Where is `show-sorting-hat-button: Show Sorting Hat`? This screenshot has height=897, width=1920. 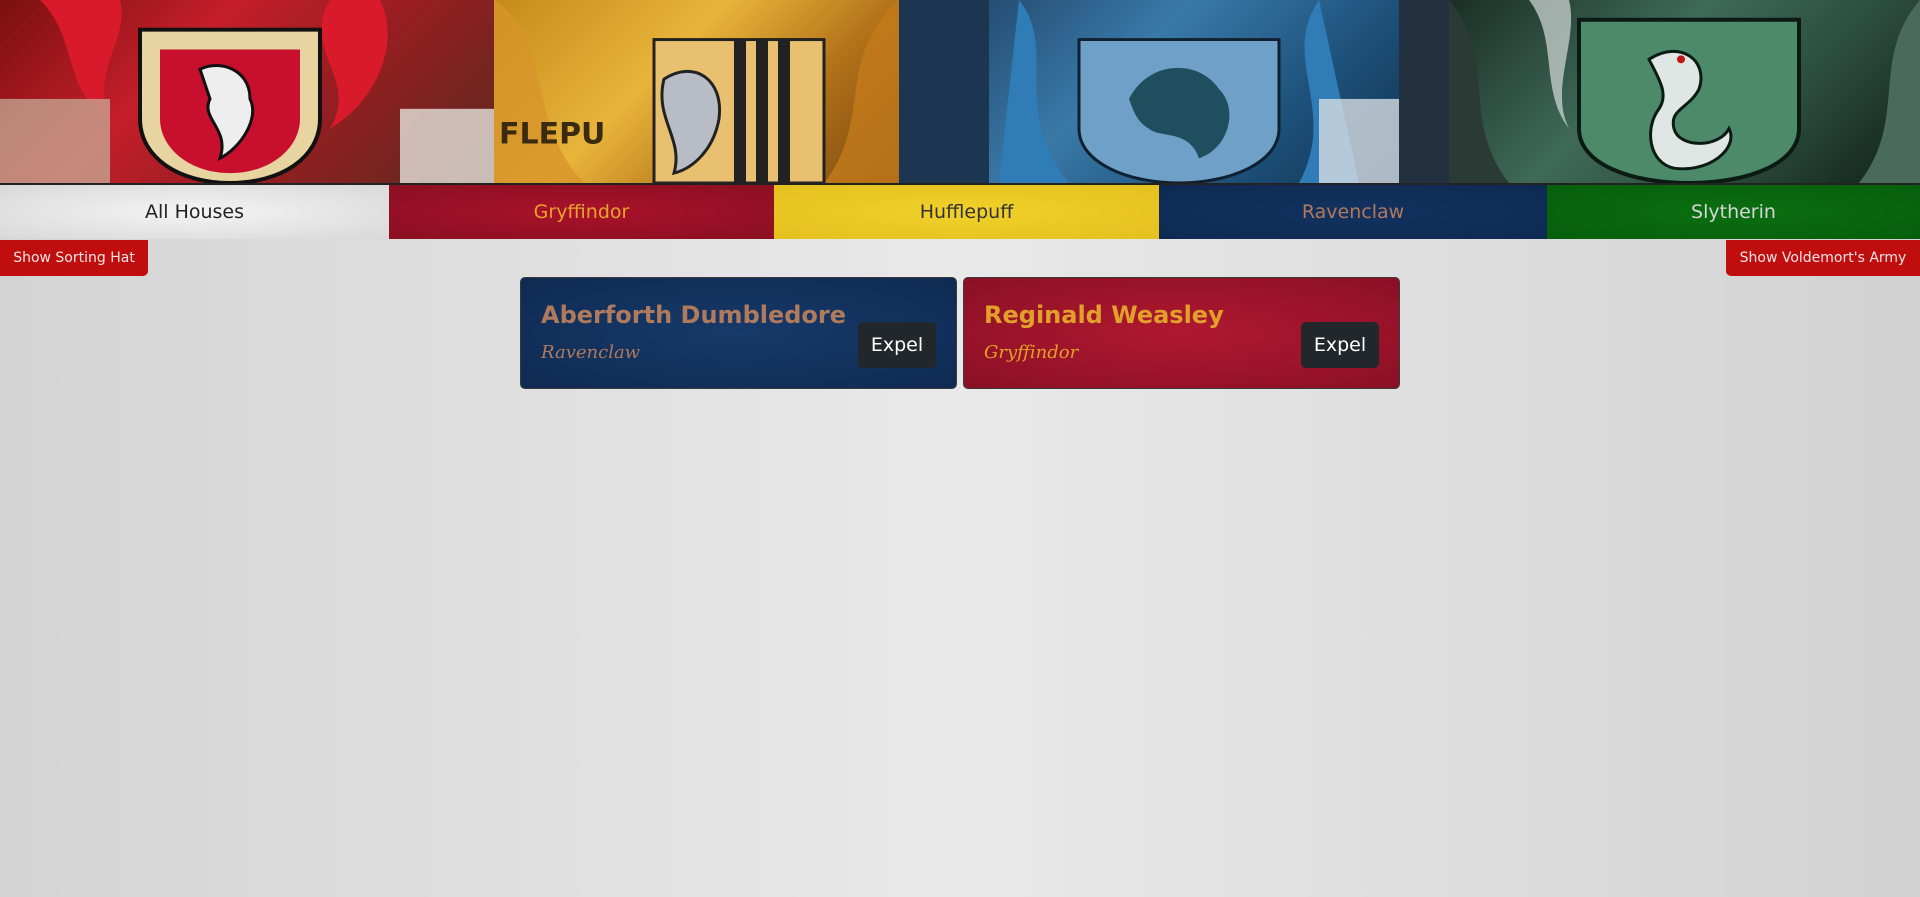
show-sorting-hat-button: Show Sorting Hat is located at coordinates (74, 258).